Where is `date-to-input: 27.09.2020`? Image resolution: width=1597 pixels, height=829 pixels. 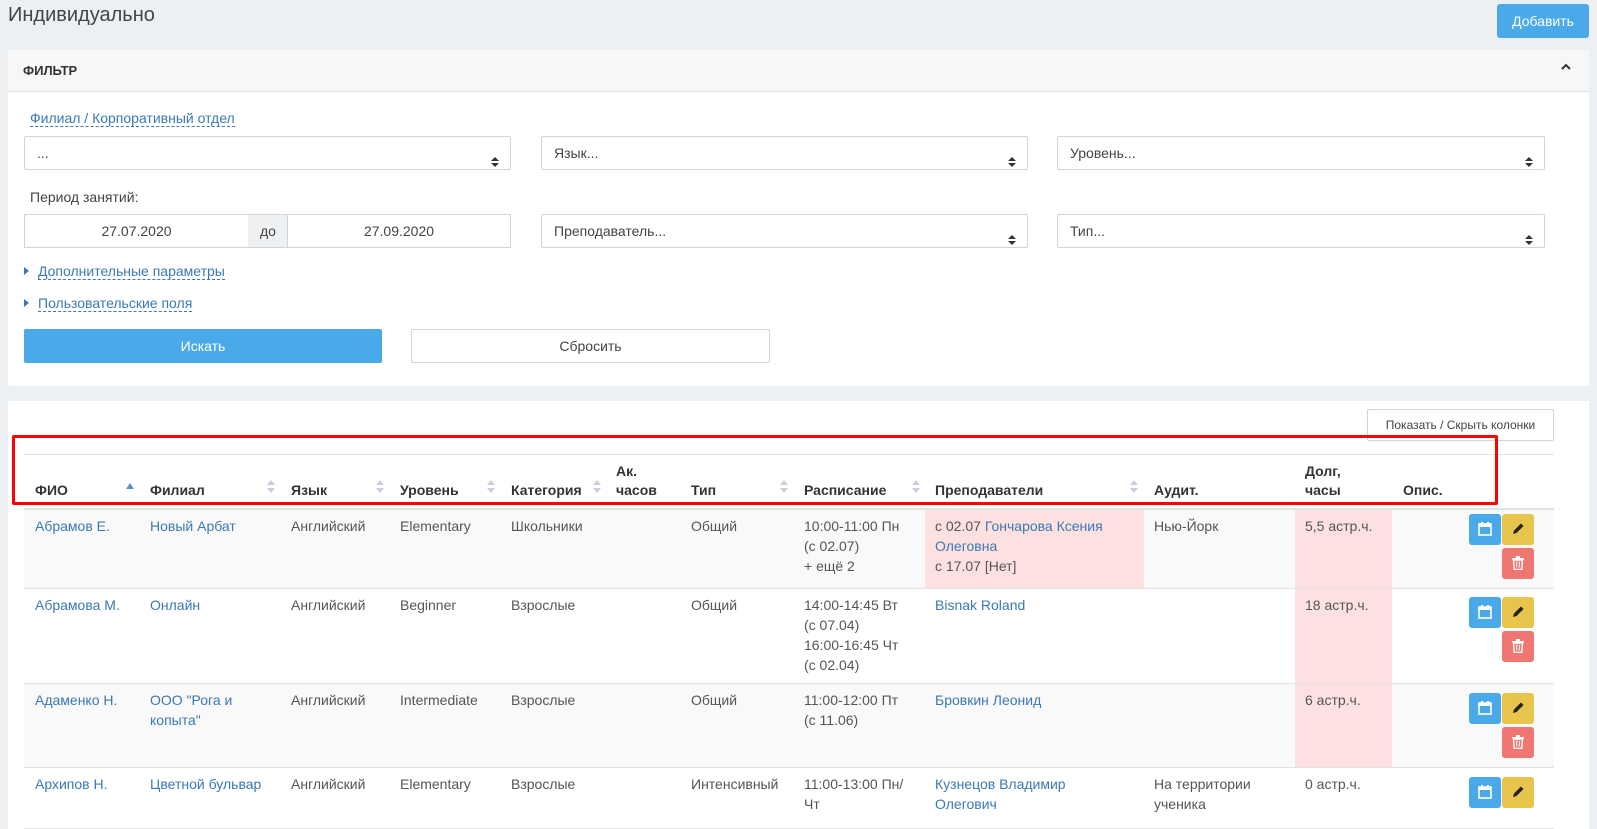
date-to-input: 27.09.2020 is located at coordinates (399, 231).